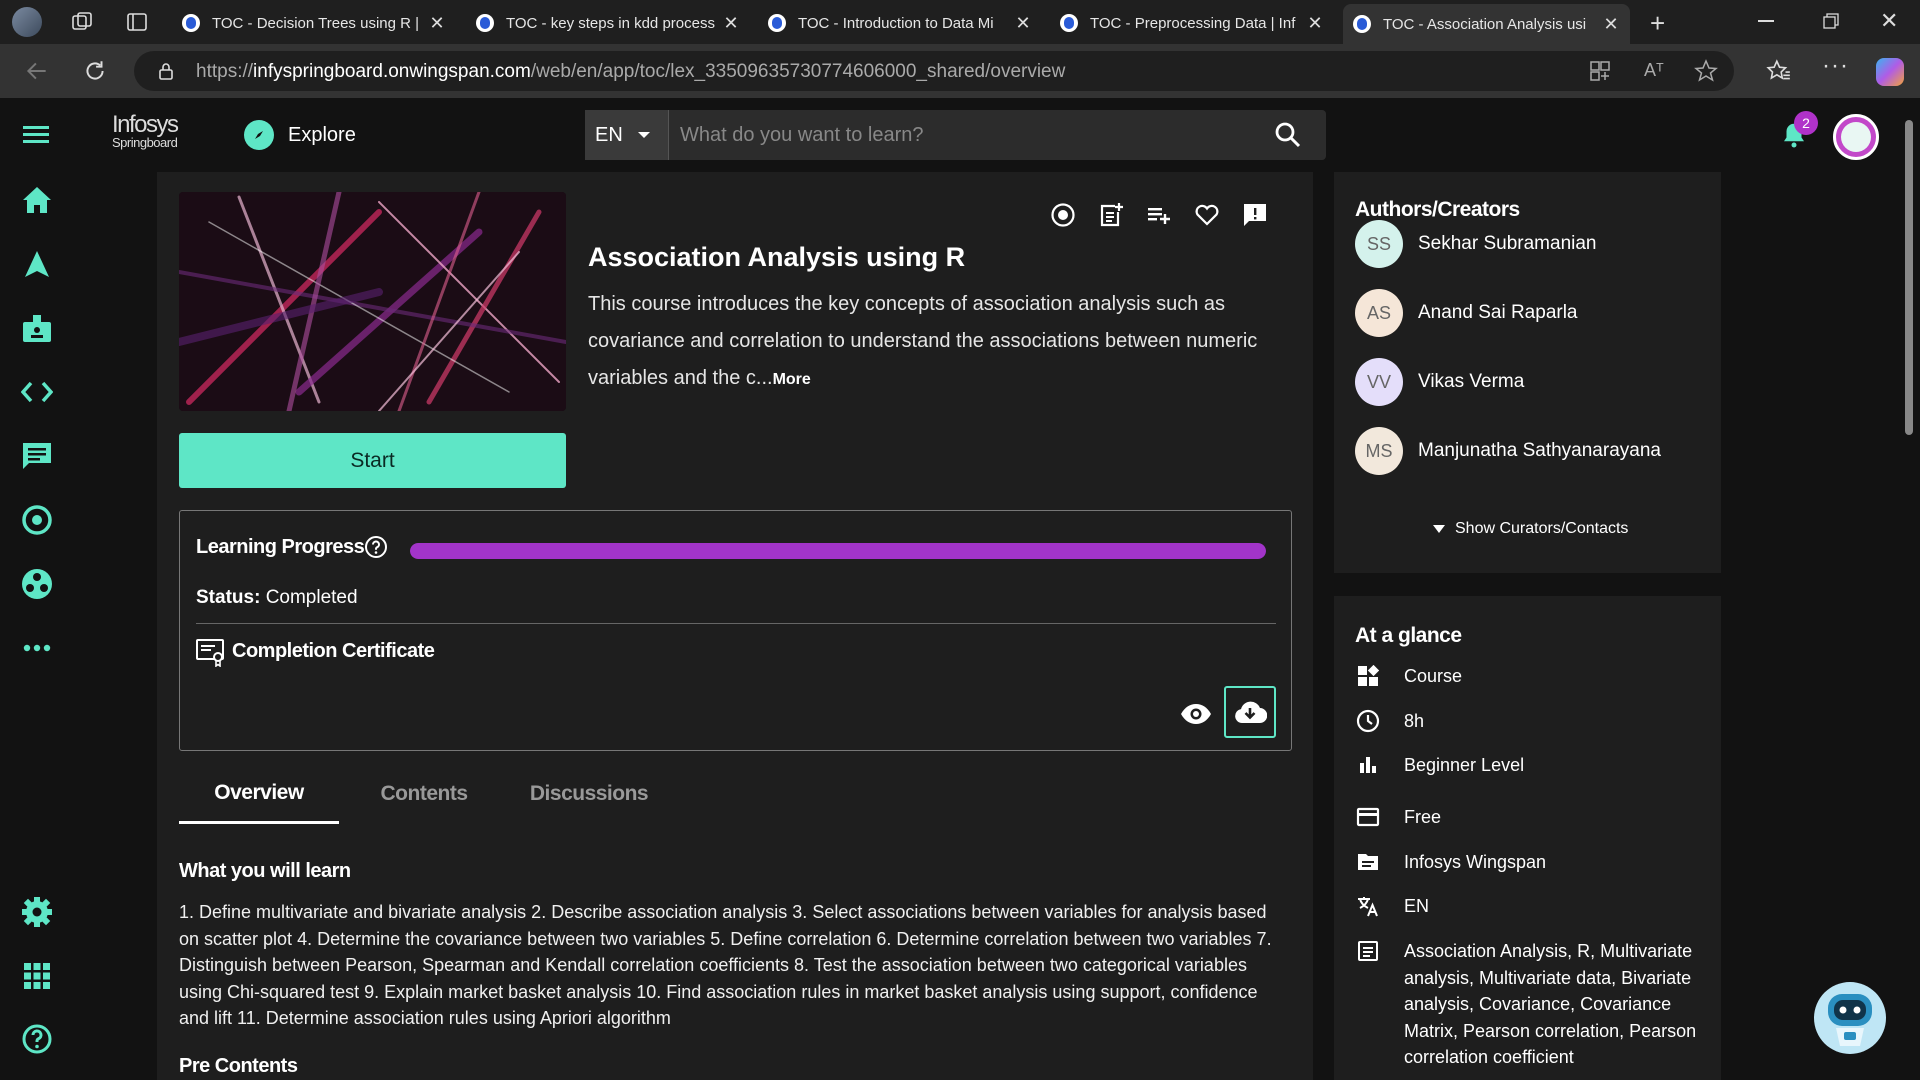 The height and width of the screenshot is (1080, 1920). I want to click on page-scrollbar, so click(1909, 277).